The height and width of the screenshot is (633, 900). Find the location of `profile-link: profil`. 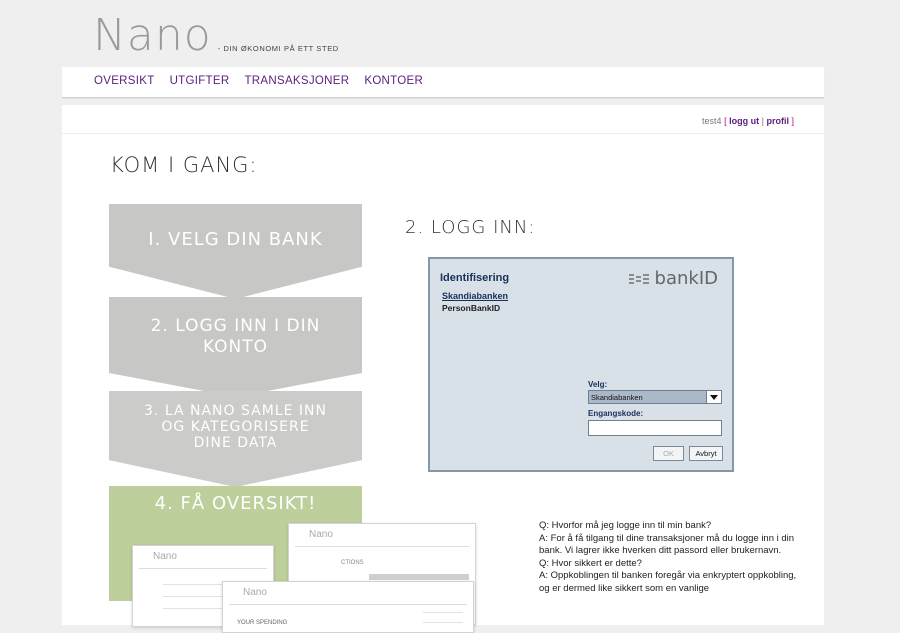

profile-link: profil is located at coordinates (777, 121).